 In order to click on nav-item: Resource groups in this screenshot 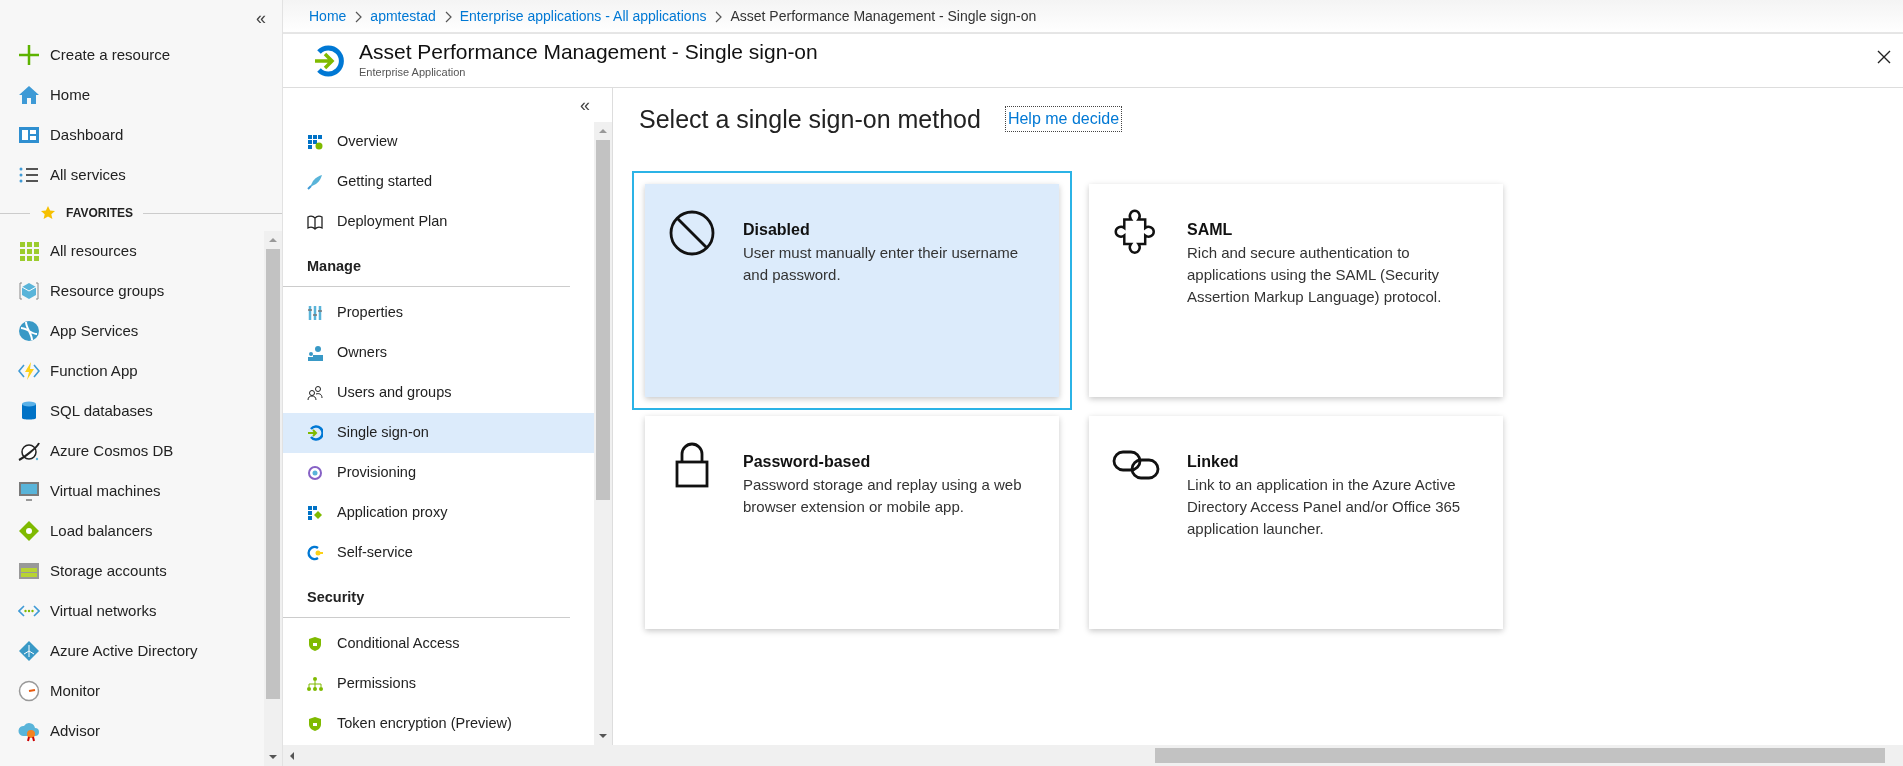, I will do `click(132, 291)`.